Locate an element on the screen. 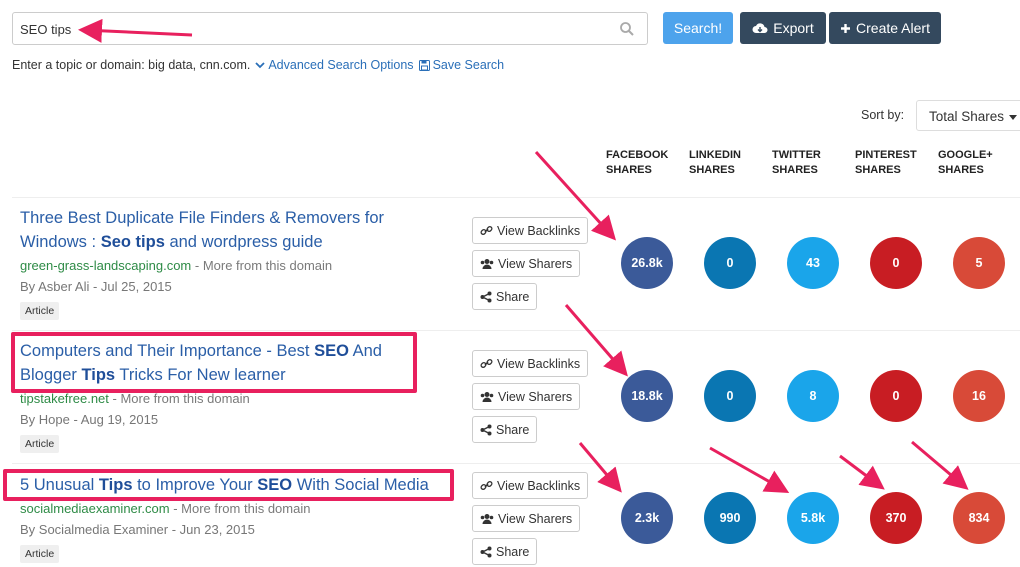 Image resolution: width=1020 pixels, height=567 pixels. googleplus-shares-count: 5 is located at coordinates (979, 263).